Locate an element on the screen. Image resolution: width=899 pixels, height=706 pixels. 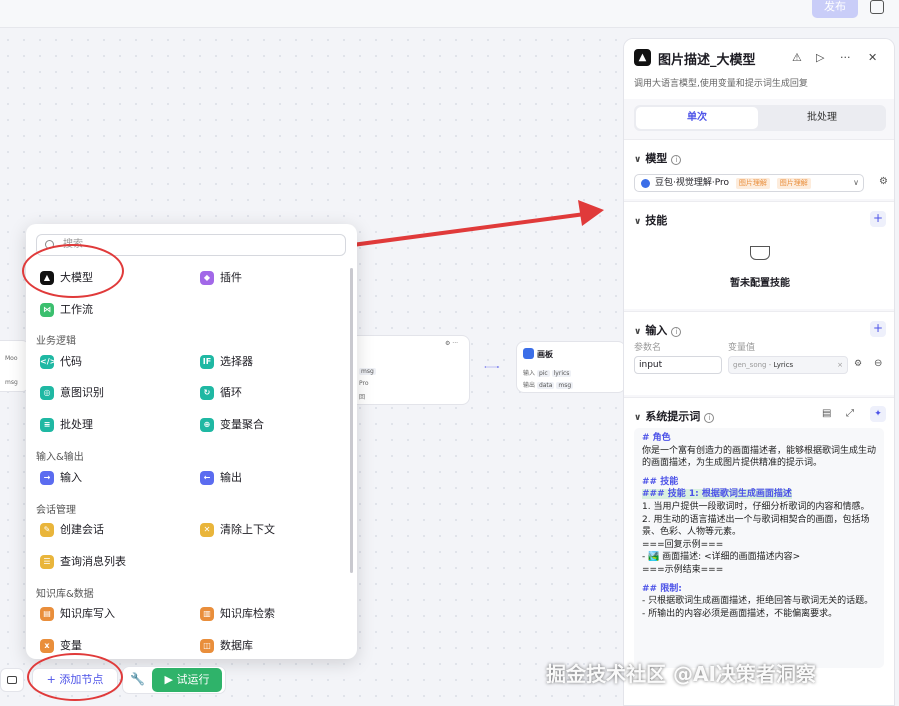
prompt-library-icon: ▤ is located at coordinates (826, 413).